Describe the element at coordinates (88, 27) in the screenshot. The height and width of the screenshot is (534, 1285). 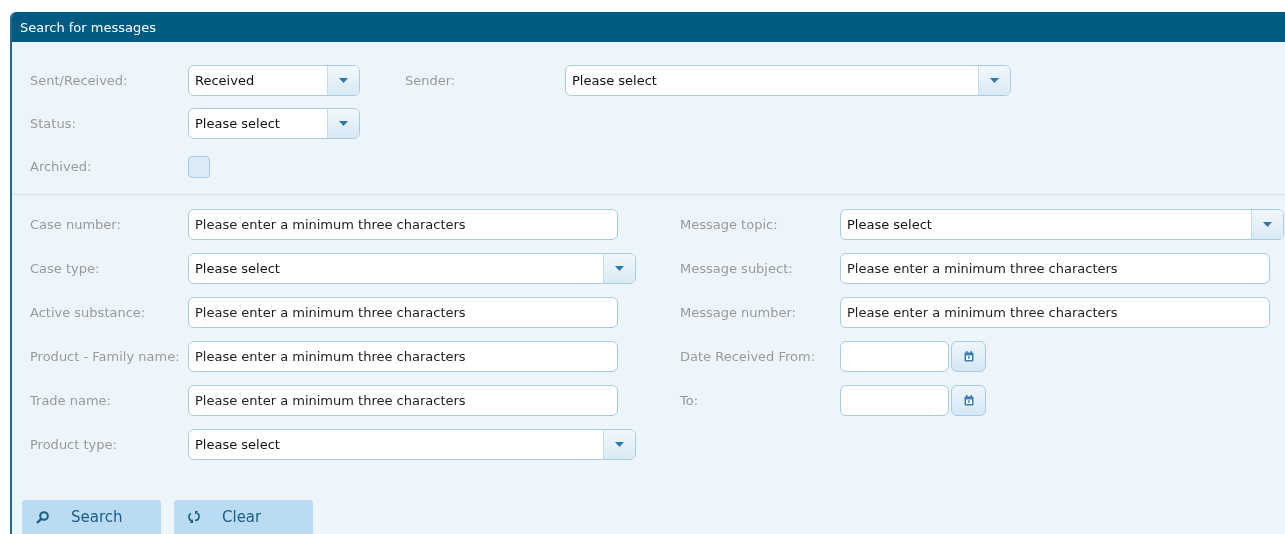
I see `panel-title: Search for messages` at that location.